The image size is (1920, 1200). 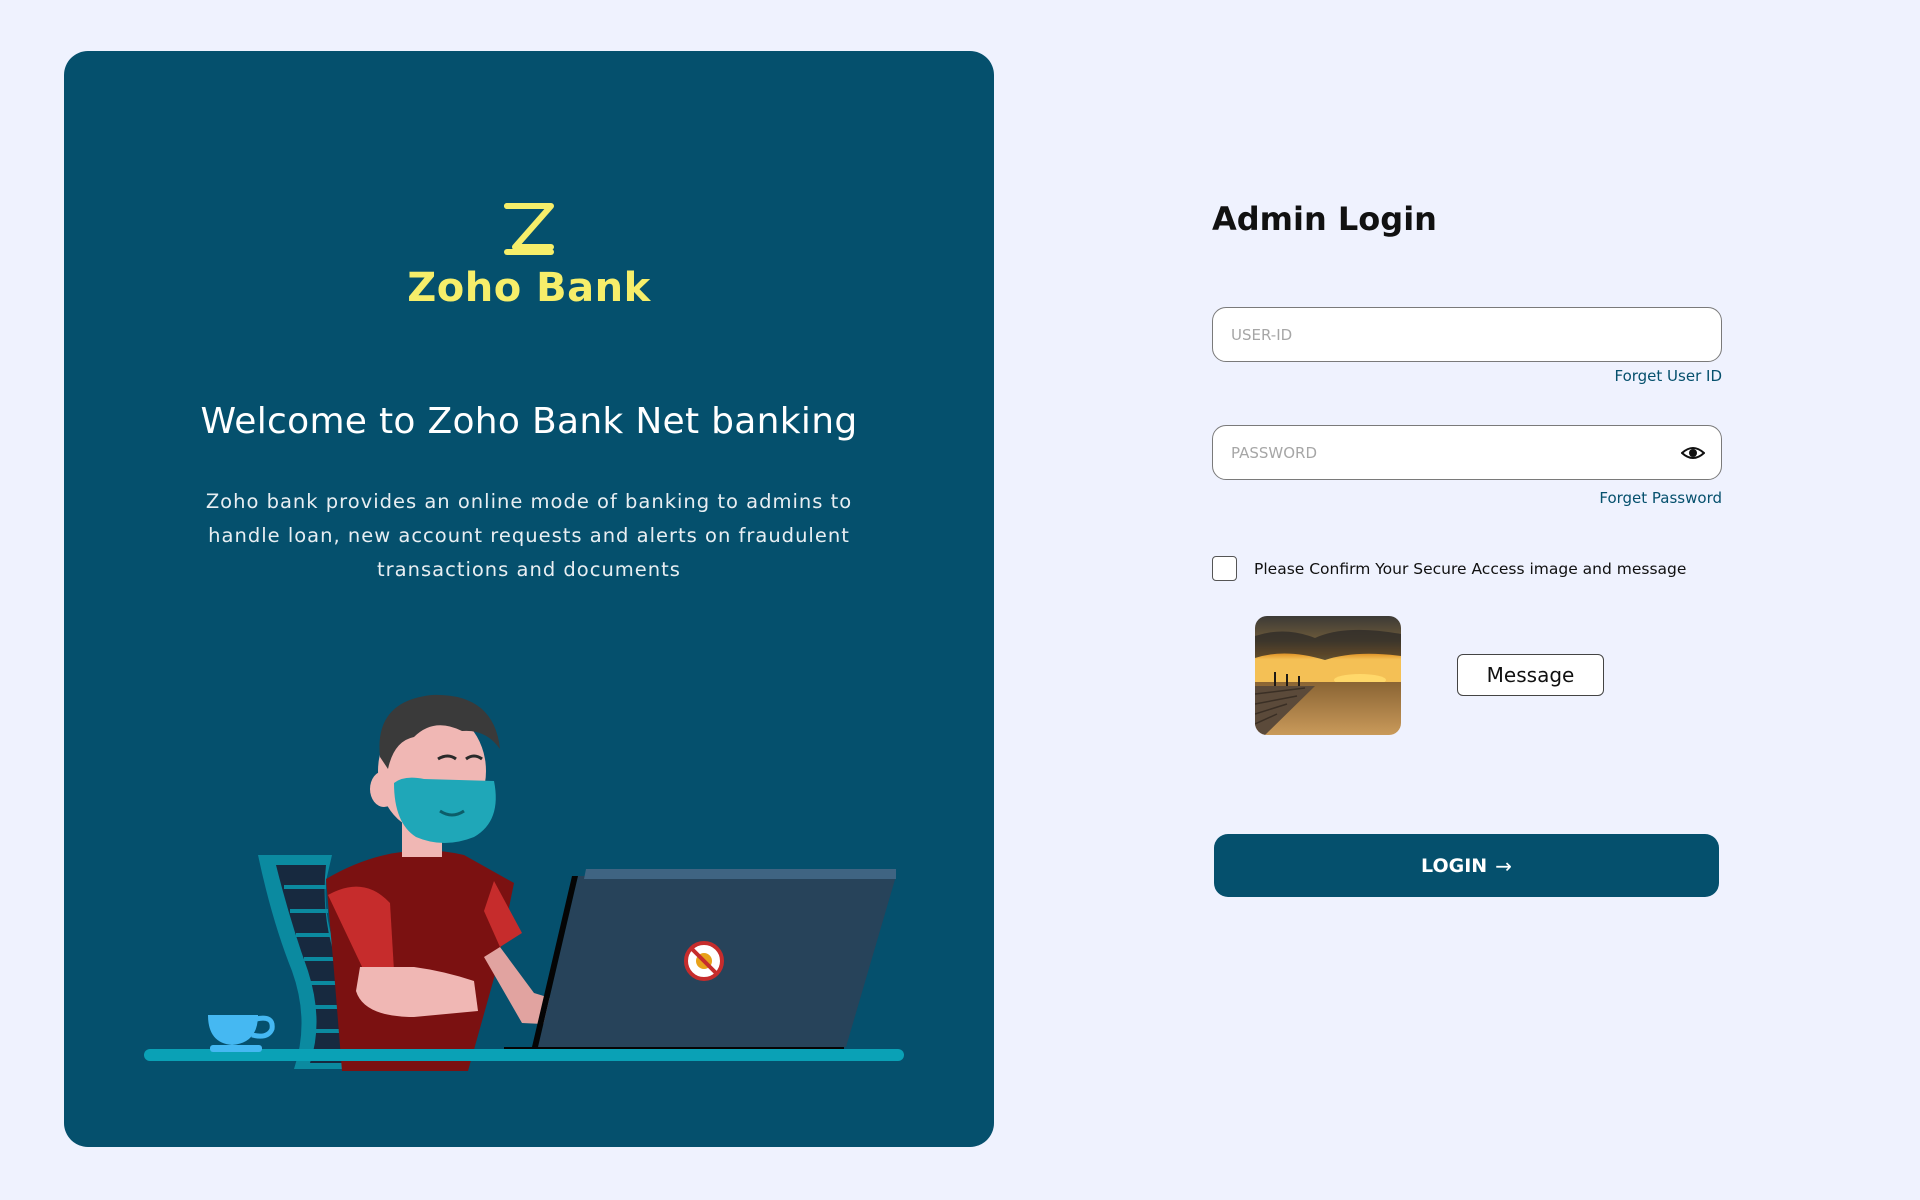 I want to click on userid-field, so click(x=1467, y=334).